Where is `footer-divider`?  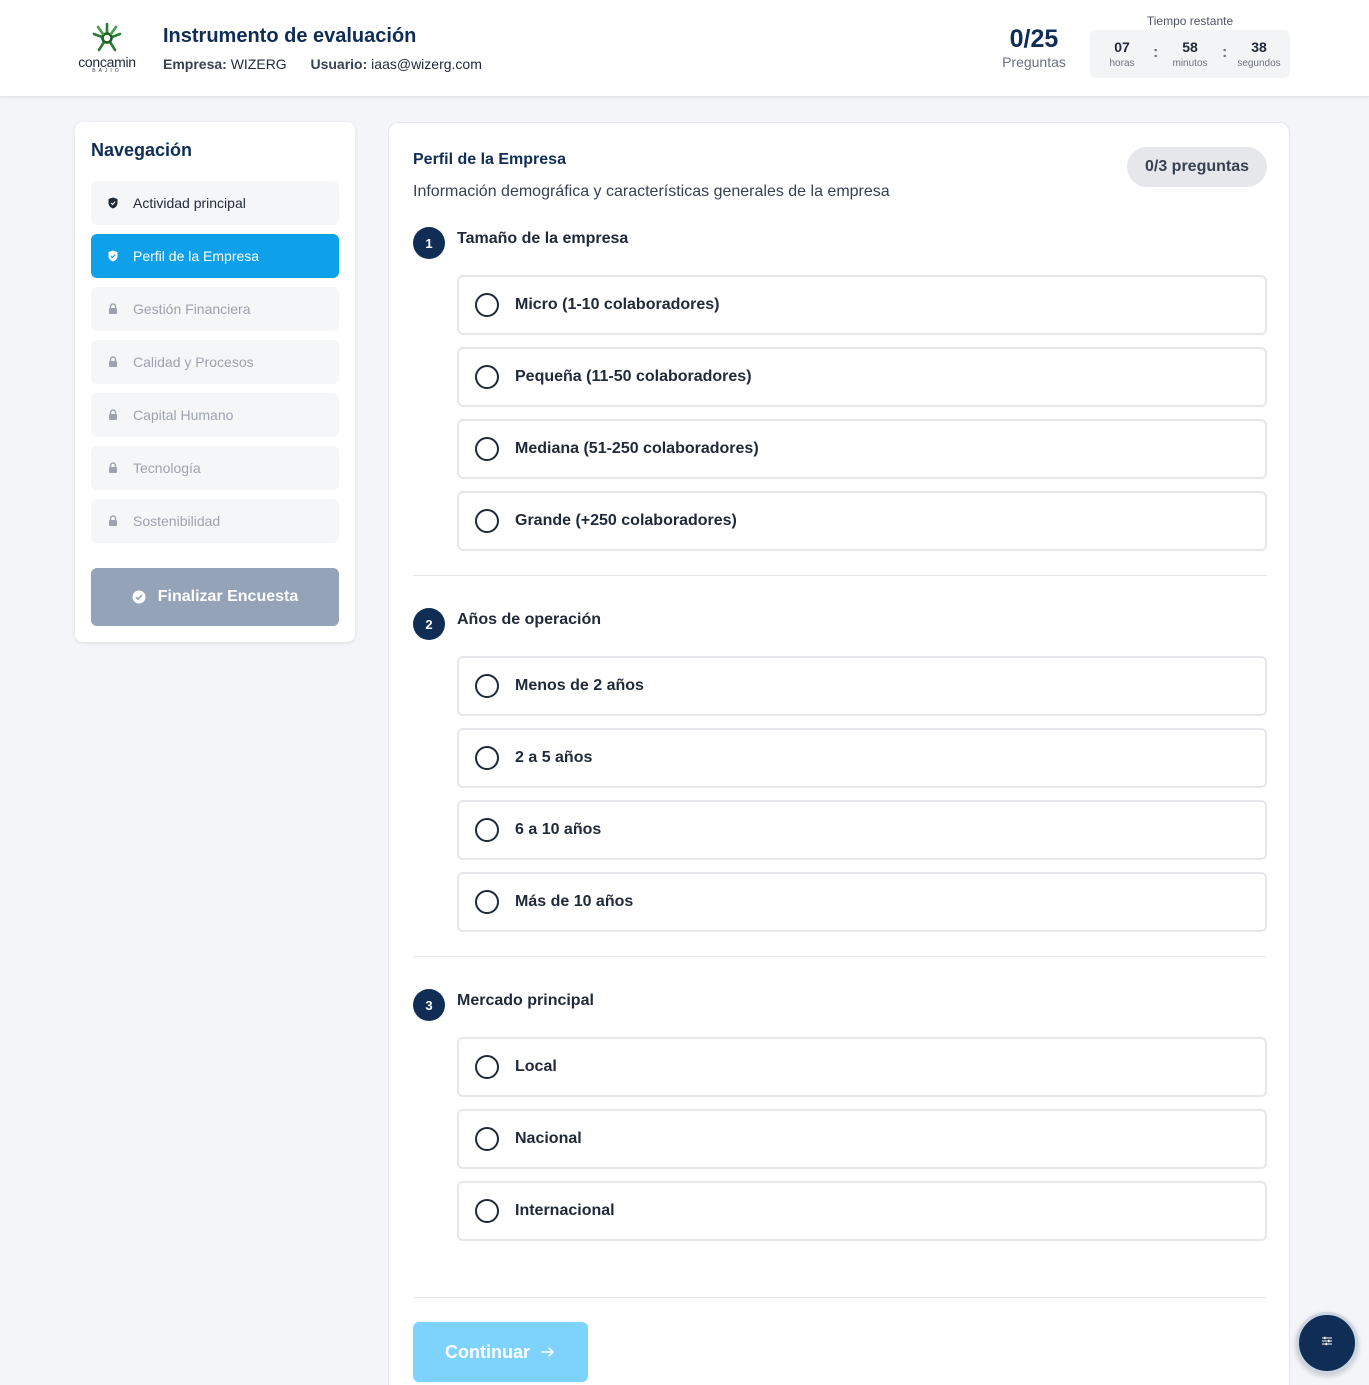 footer-divider is located at coordinates (840, 1297).